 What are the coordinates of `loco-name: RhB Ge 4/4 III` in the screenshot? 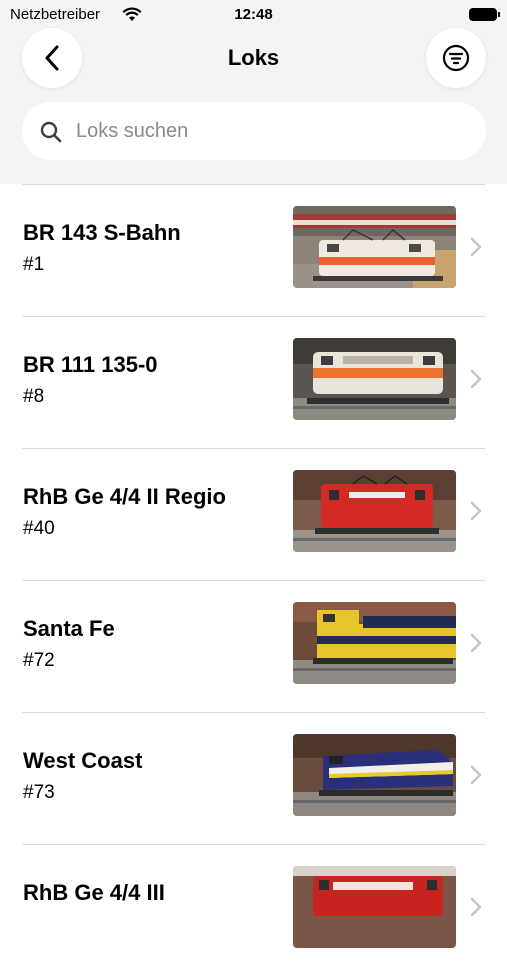 It's located at (94, 892).